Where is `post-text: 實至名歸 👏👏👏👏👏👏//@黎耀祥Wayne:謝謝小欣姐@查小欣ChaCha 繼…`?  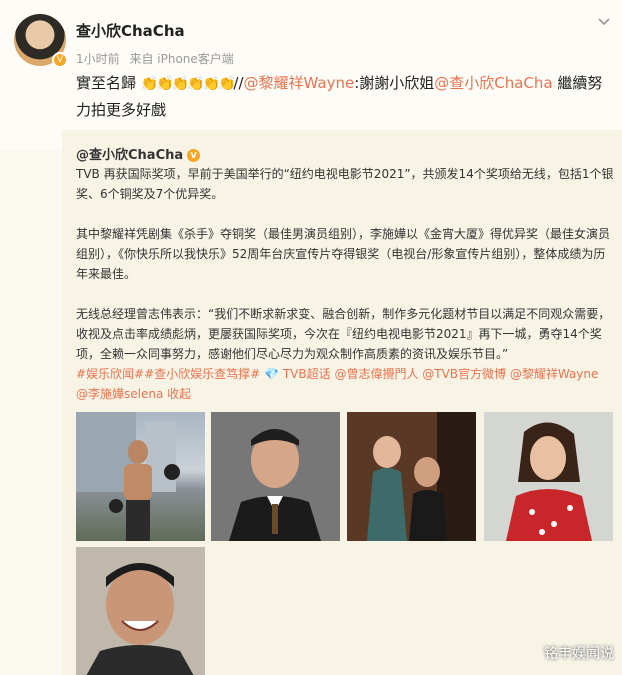
post-text: 實至名歸 👏👏👏👏👏👏//@黎耀祥Wayne:謝謝小欣姐@查小欣ChaCha 繼… is located at coordinates (343, 96).